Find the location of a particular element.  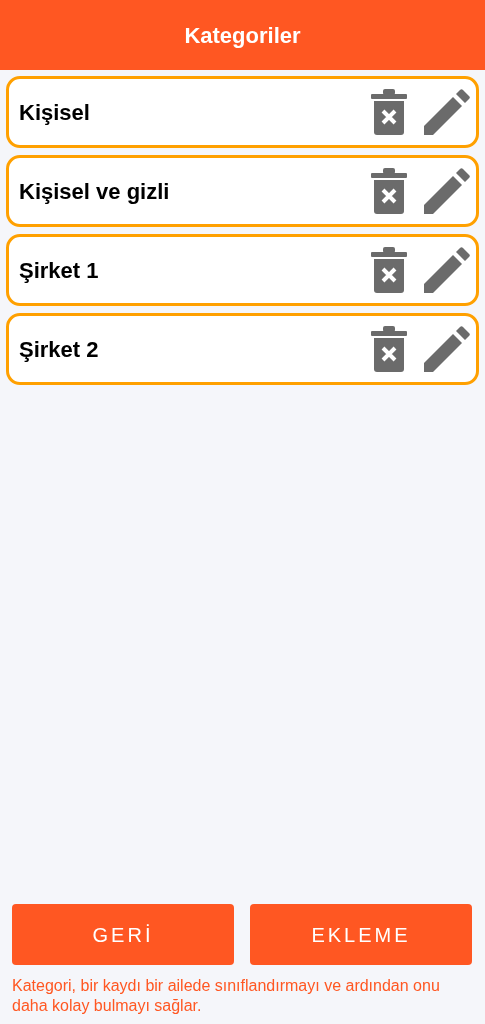

category-card: Şirket 2 is located at coordinates (242, 349).